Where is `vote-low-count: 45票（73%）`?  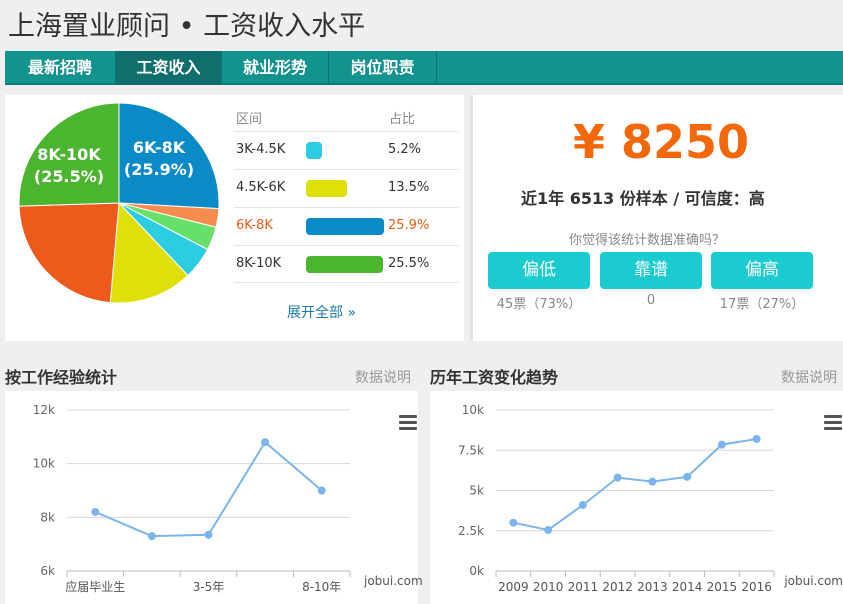 vote-low-count: 45票（73%） is located at coordinates (539, 304).